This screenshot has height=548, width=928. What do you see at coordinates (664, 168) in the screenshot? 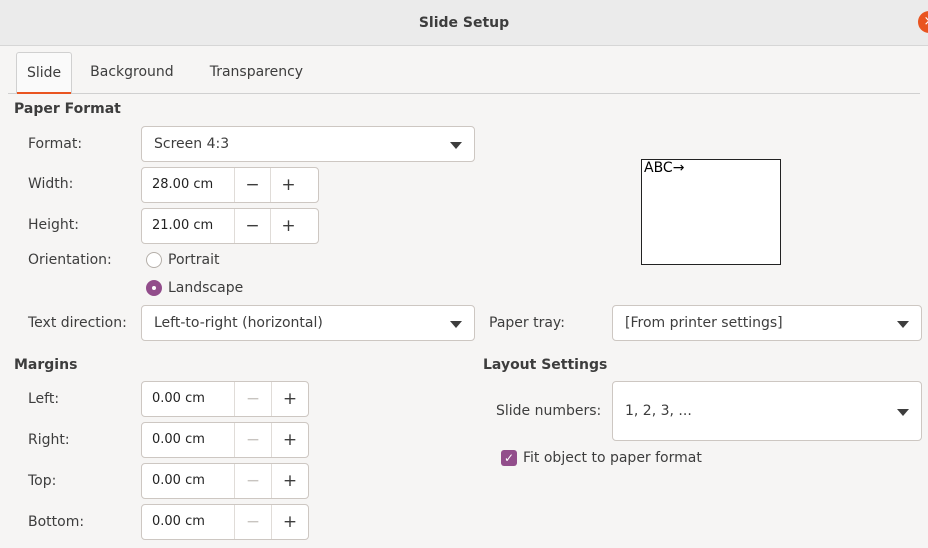
I see `preview-text: ABC→` at bounding box center [664, 168].